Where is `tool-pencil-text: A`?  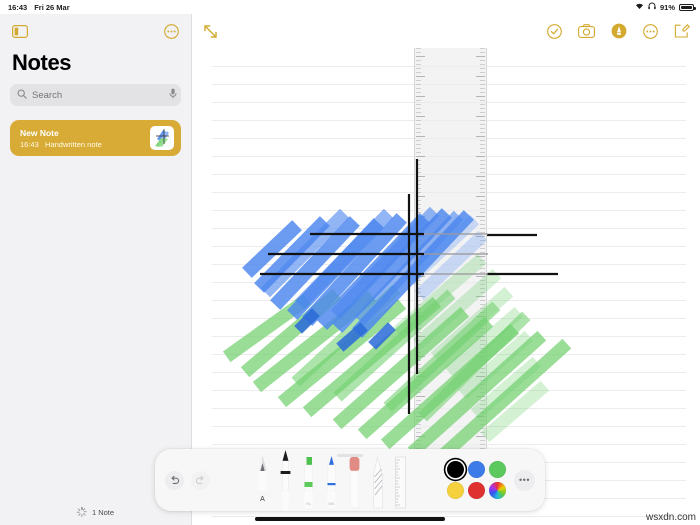 tool-pencil-text: A is located at coordinates (262, 480).